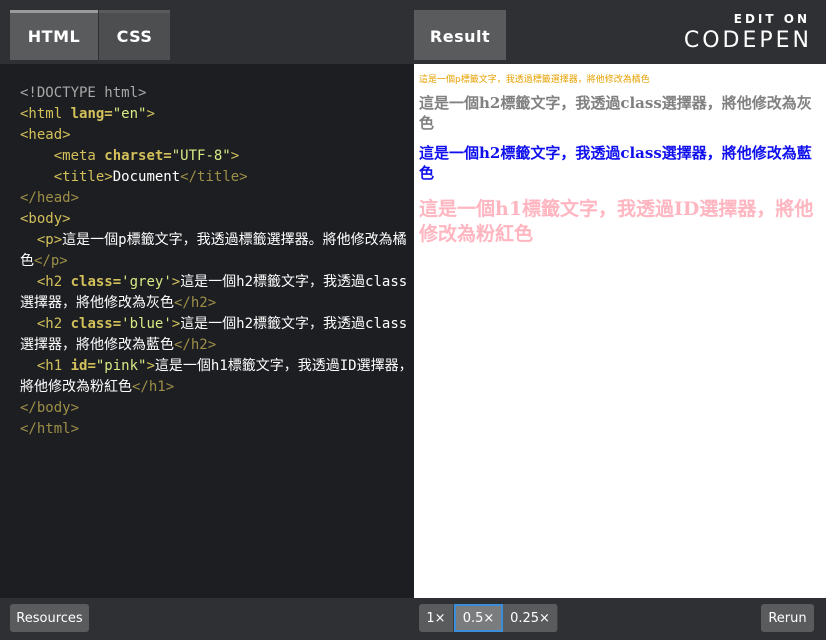  I want to click on code-line: <p>這是一個p標籤文字，我透過標籤選擇器。將他修改為橘色</p>, so click(217, 251).